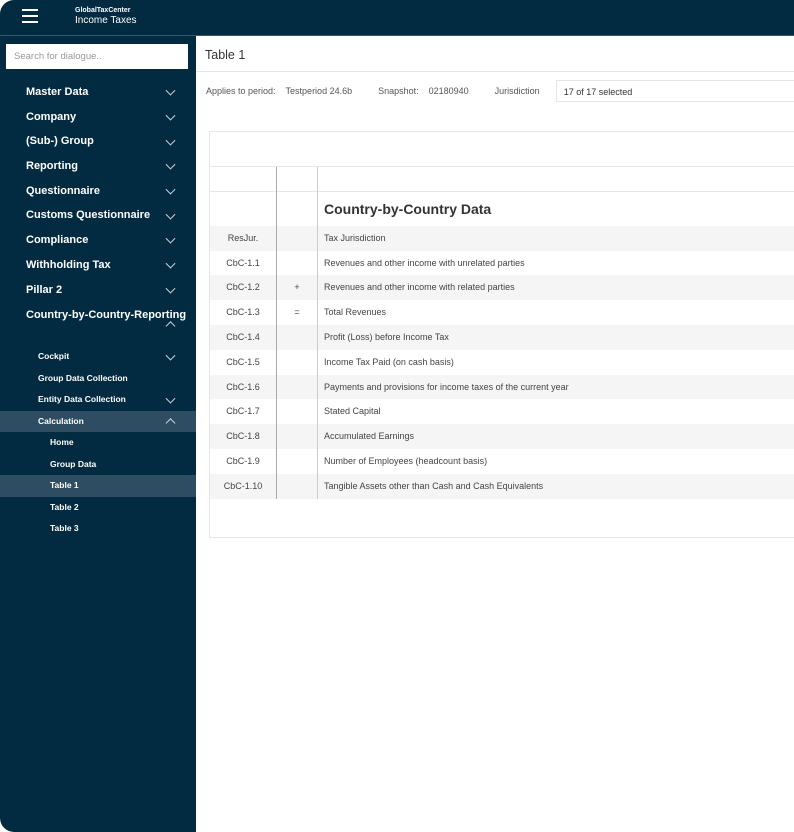  What do you see at coordinates (243, 412) in the screenshot?
I see `row-code: CbC-1.7` at bounding box center [243, 412].